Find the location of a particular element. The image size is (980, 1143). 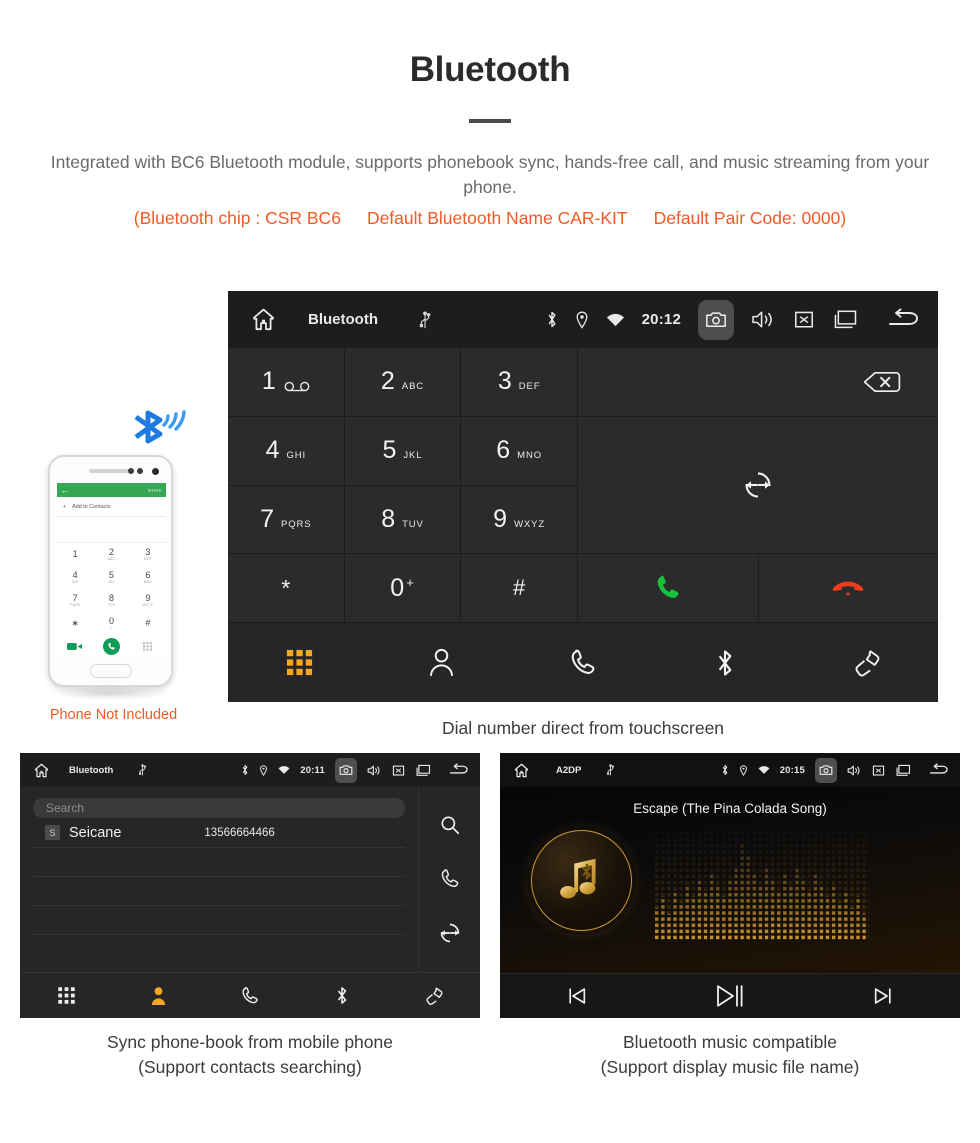

play-pause-icon is located at coordinates (730, 996).